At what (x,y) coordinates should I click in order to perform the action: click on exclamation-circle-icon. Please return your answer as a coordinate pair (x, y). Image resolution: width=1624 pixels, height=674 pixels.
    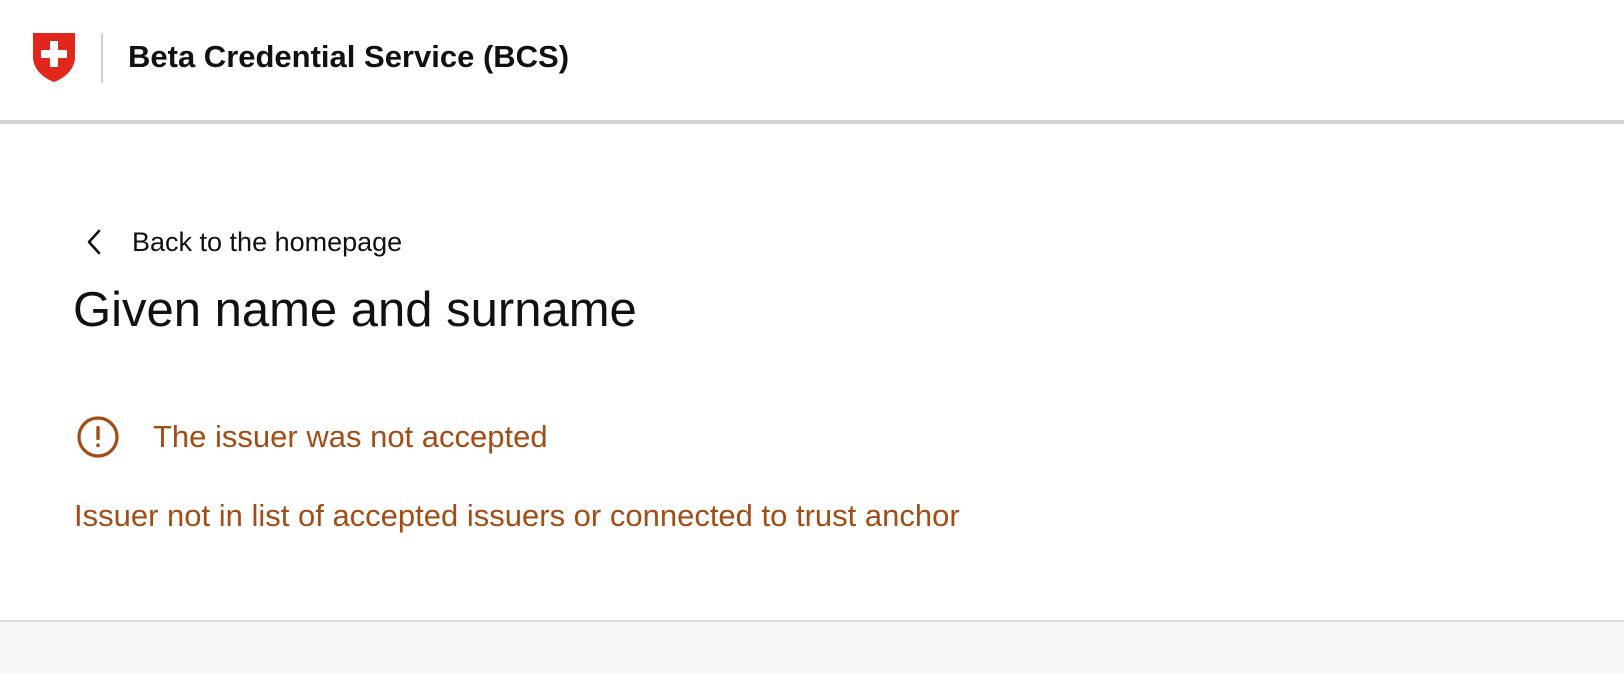
    Looking at the image, I should click on (98, 437).